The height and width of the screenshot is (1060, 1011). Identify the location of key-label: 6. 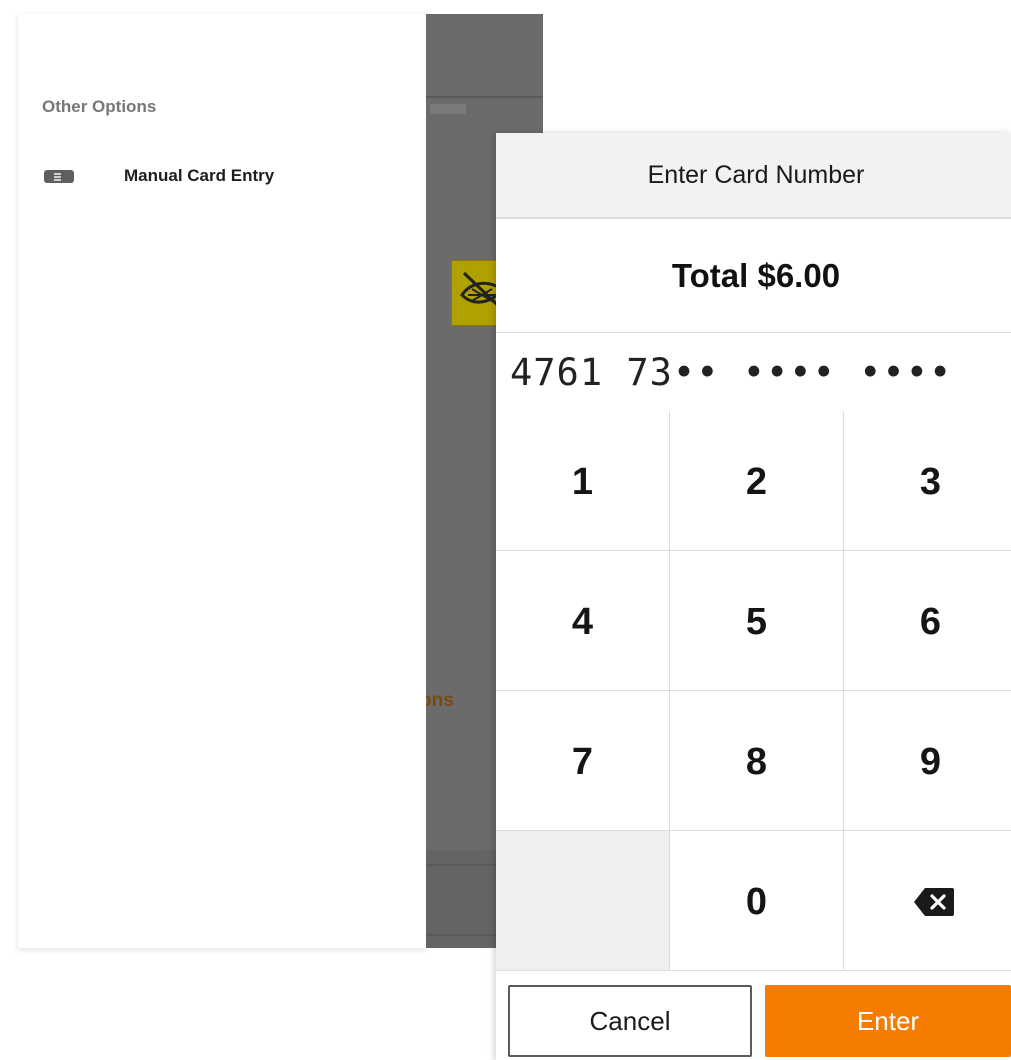
(930, 622).